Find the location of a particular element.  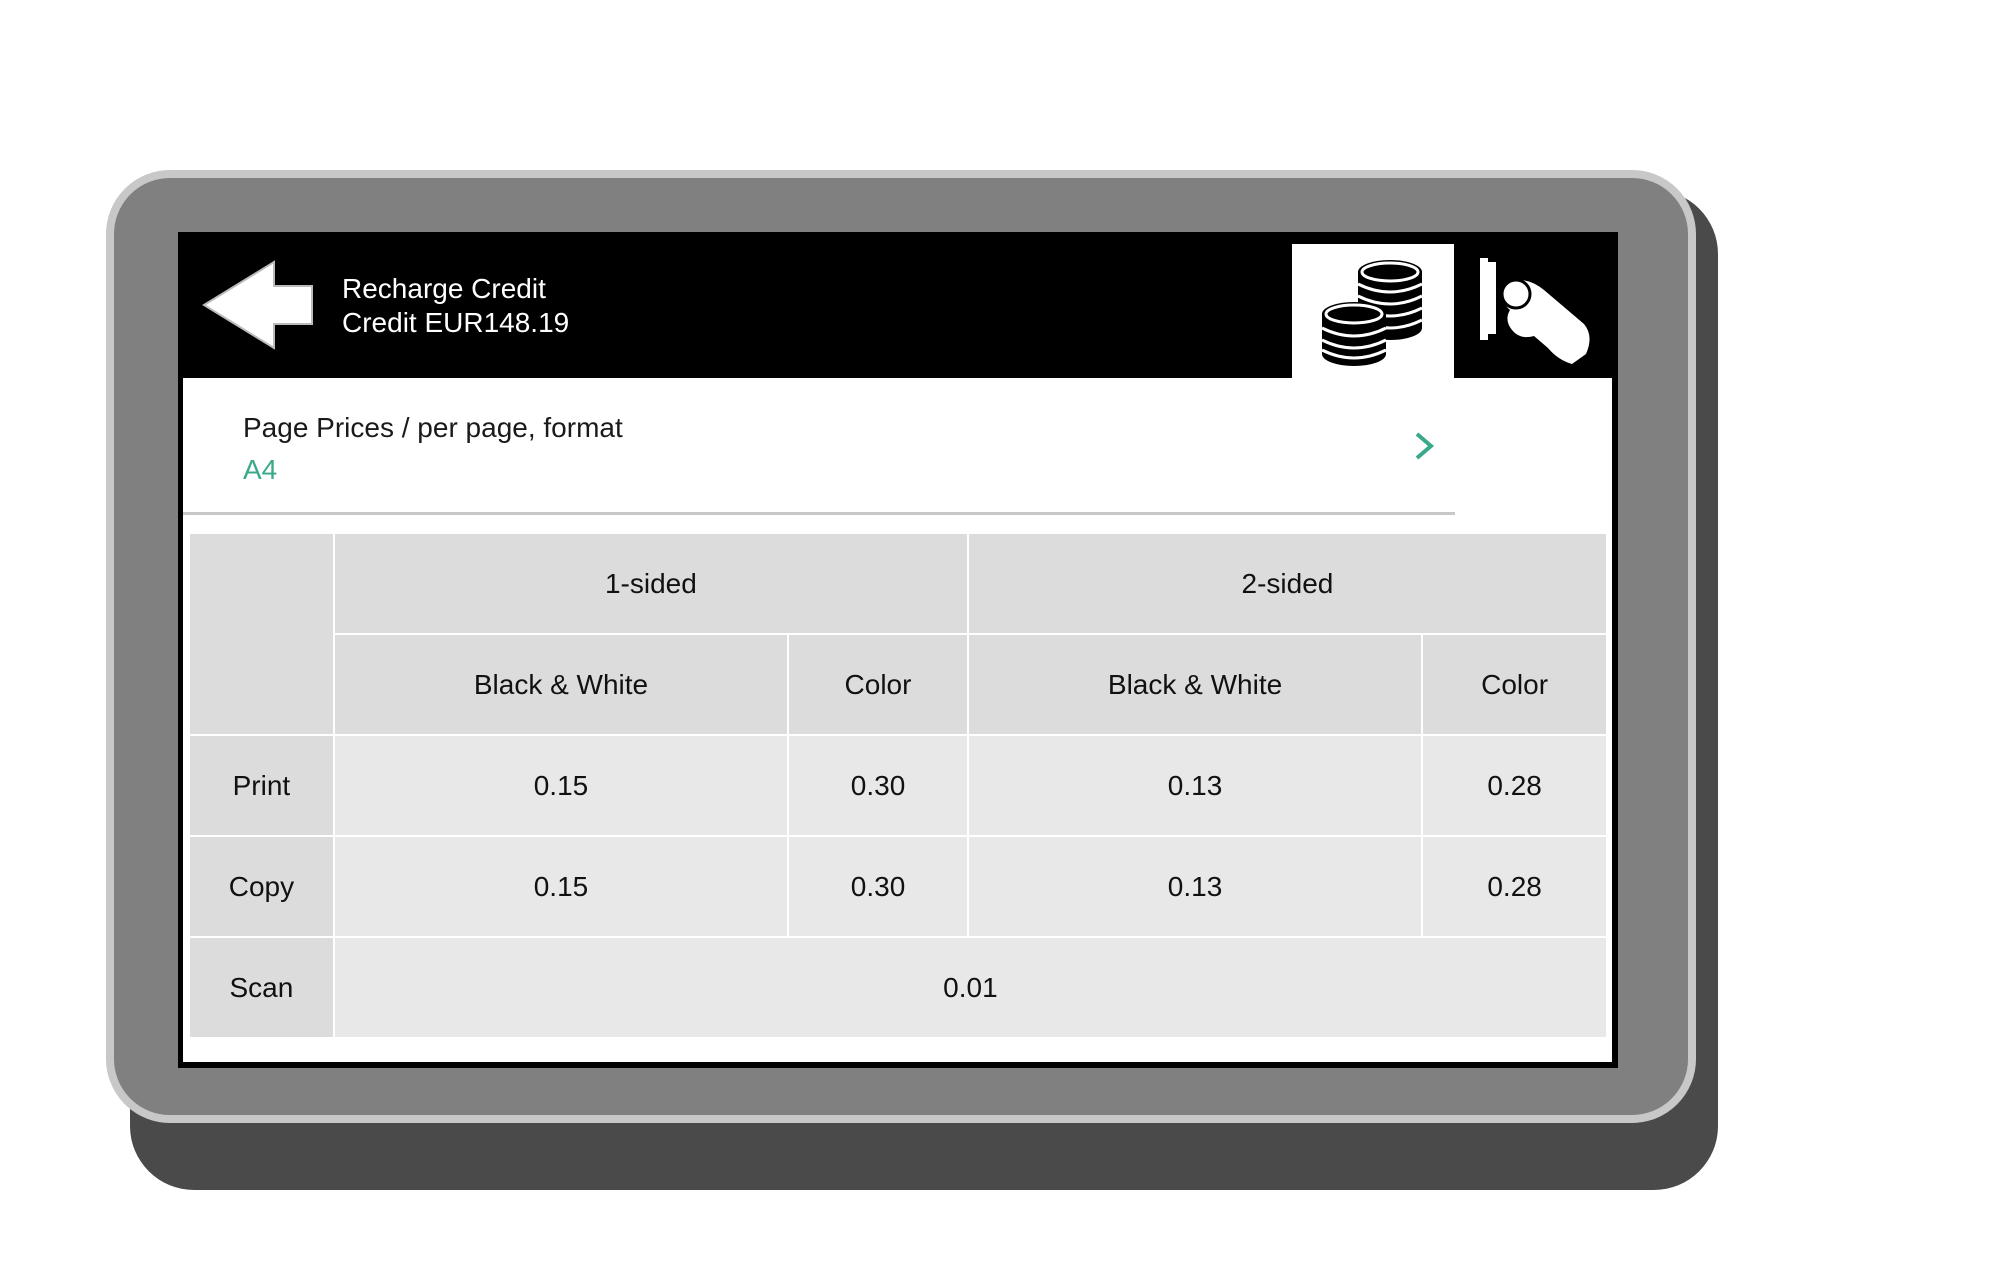

format-selector: Page Prices / per page, format A4 is located at coordinates (819, 446).